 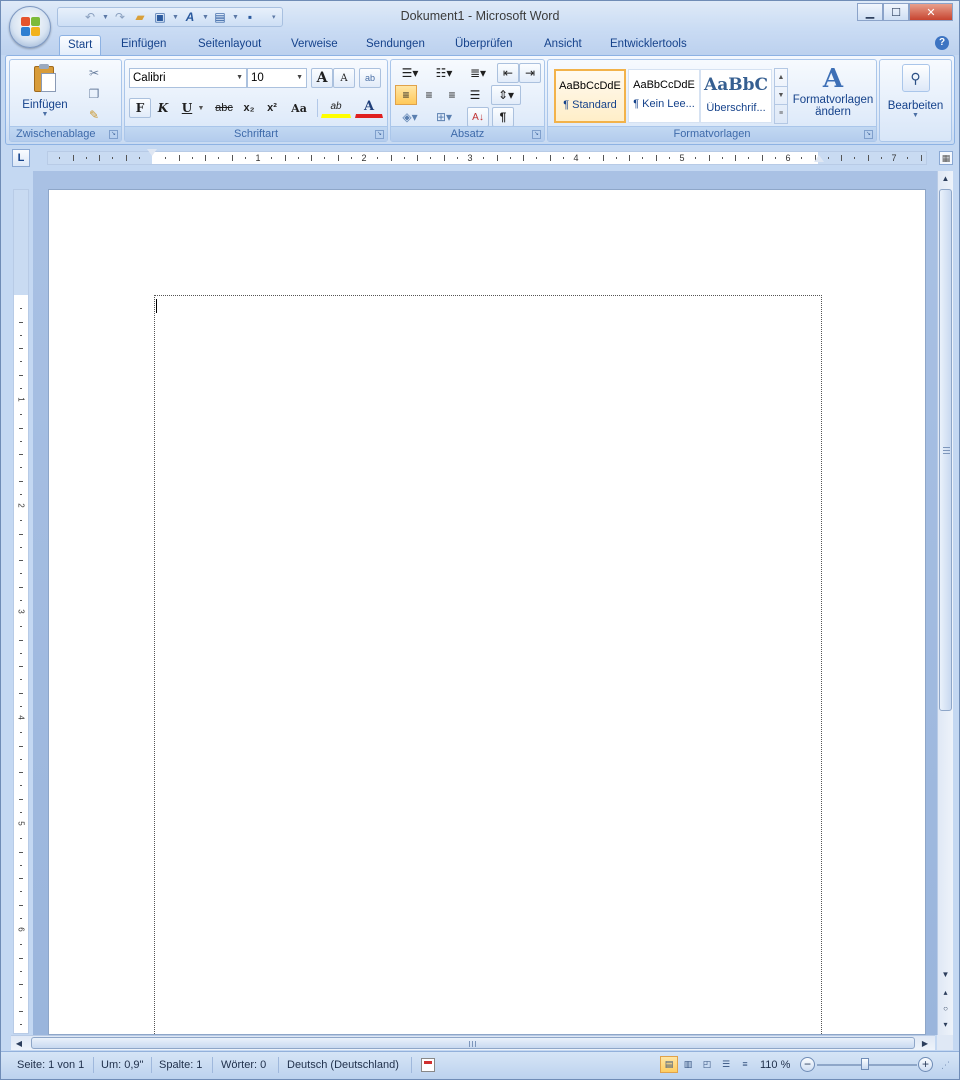 I want to click on vertical-scrollbar: ▲ ▼ ▴ ○ ▾, so click(x=945, y=603).